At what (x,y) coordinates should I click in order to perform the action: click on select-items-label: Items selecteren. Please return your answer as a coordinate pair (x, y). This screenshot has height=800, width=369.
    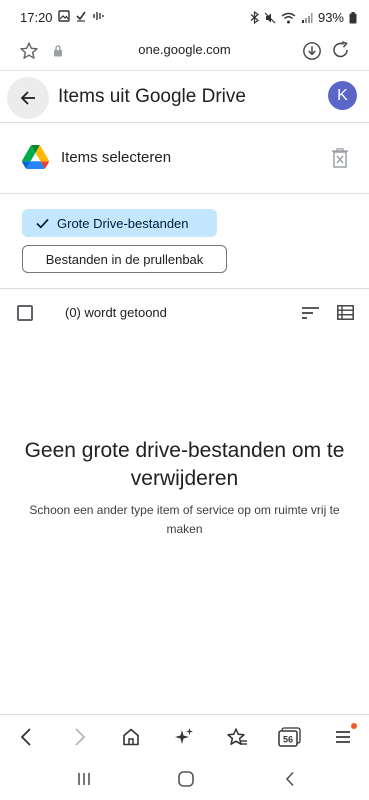
    Looking at the image, I should click on (116, 157).